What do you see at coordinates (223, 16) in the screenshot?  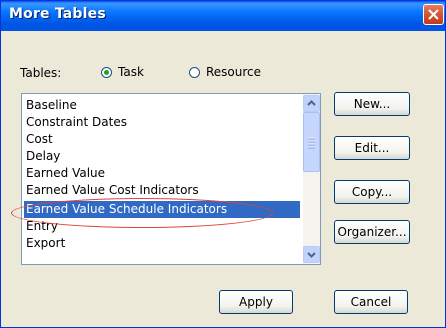 I see `title-bar: More Tables` at bounding box center [223, 16].